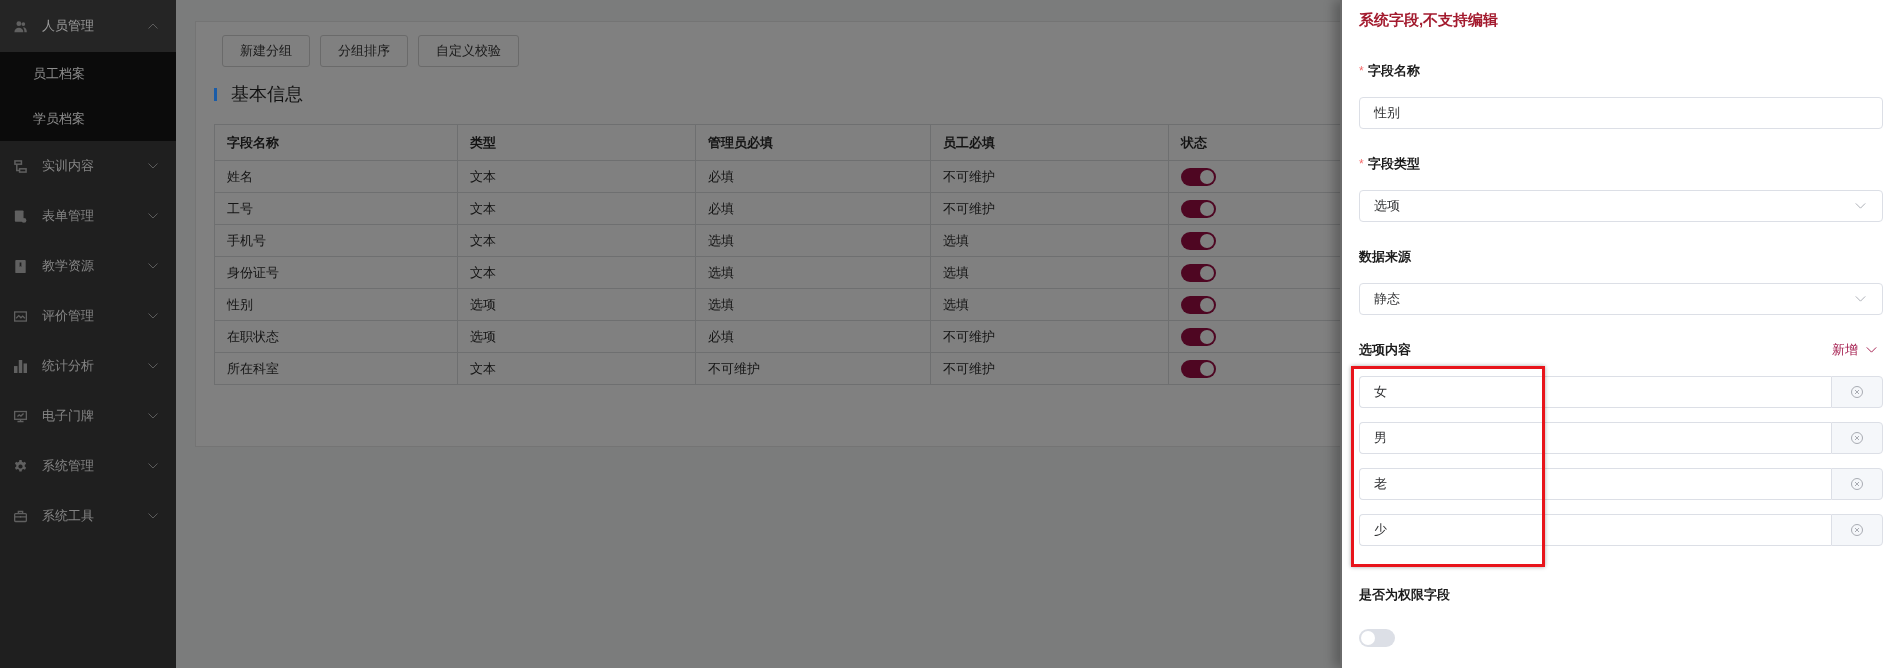 The image size is (1899, 668). What do you see at coordinates (1393, 71) in the screenshot?
I see `field-label: 字段名称` at bounding box center [1393, 71].